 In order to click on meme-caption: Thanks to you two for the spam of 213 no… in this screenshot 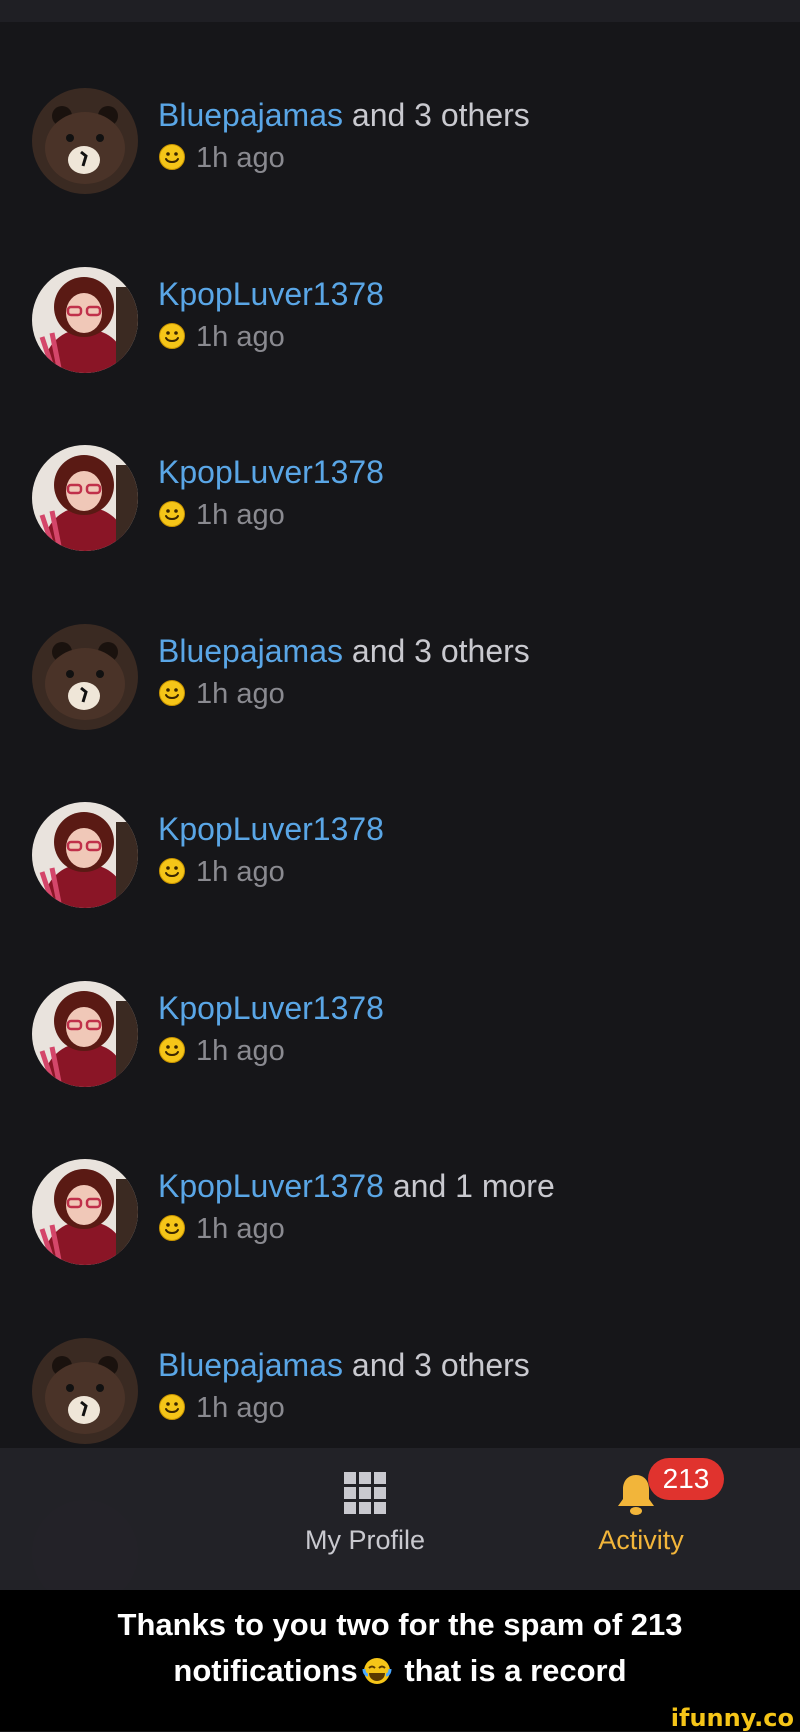, I will do `click(400, 1649)`.